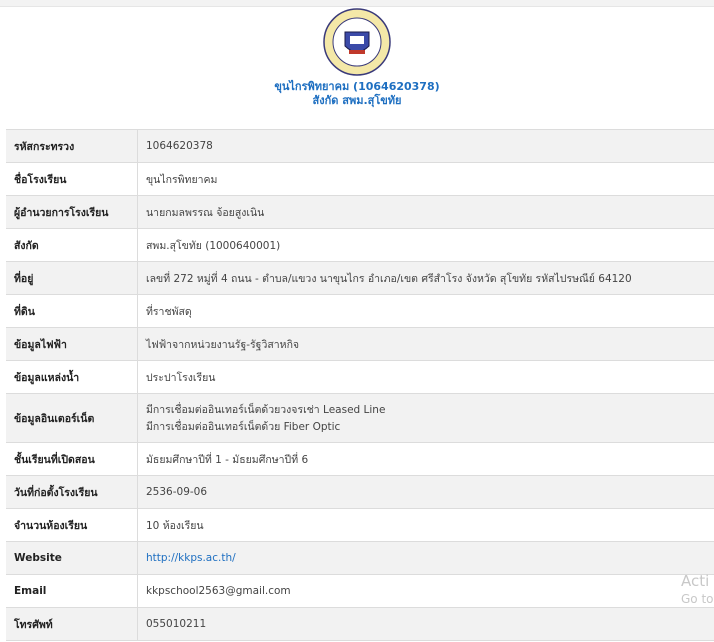 The image size is (714, 642). I want to click on table-row: ข้อมูลแหล่งน้ำ ประปาโรงเรียน, so click(360, 377).